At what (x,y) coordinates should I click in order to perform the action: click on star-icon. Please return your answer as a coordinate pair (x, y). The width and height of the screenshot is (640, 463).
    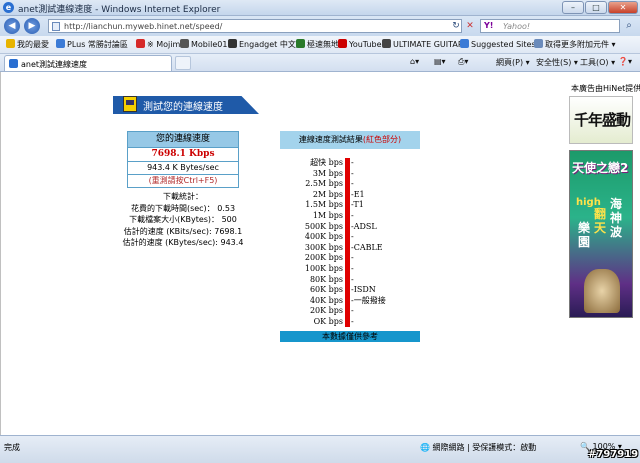
    Looking at the image, I should click on (10, 43).